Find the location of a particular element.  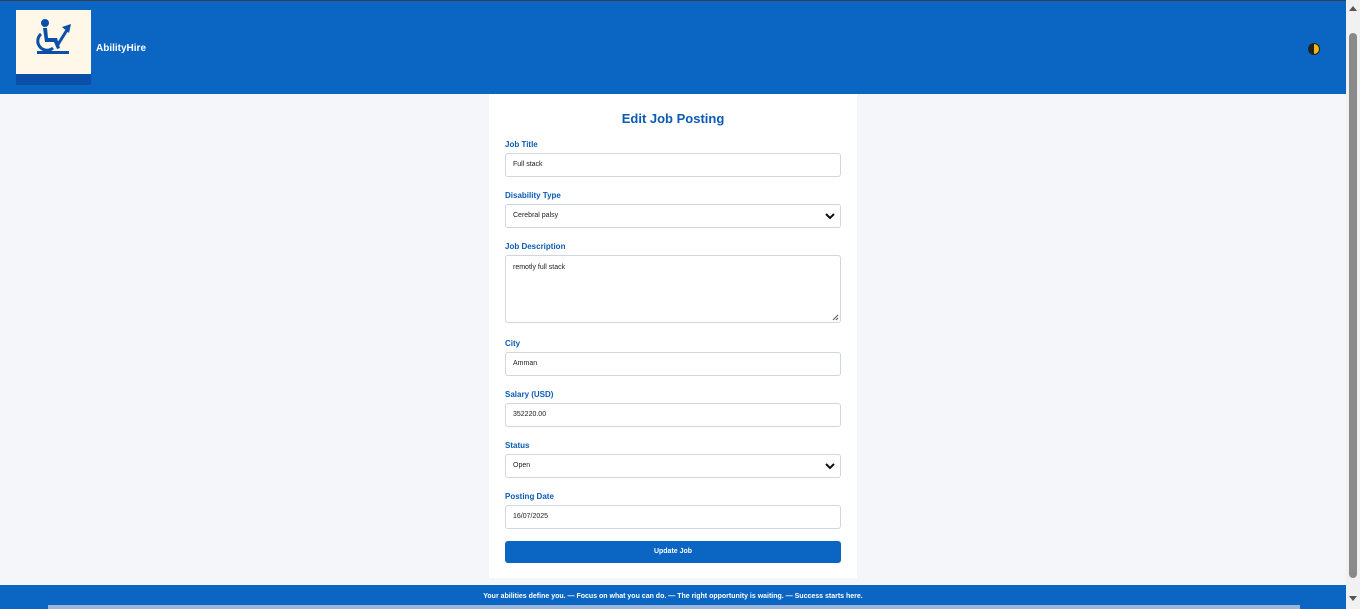

status-label: Status is located at coordinates (517, 445).